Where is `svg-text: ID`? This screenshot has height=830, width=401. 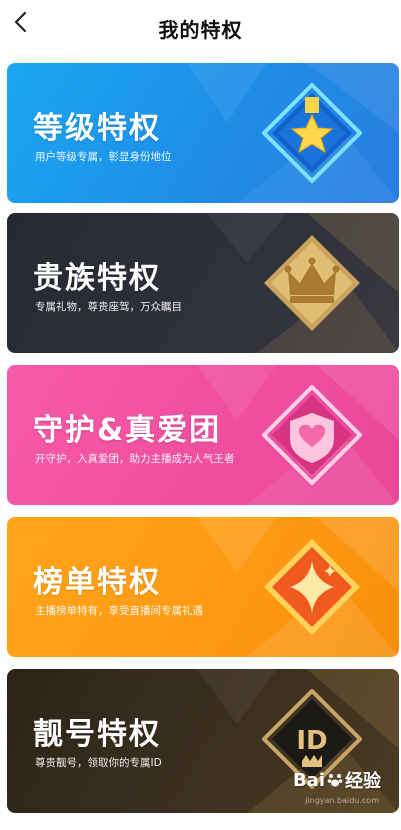
svg-text: ID is located at coordinates (311, 741).